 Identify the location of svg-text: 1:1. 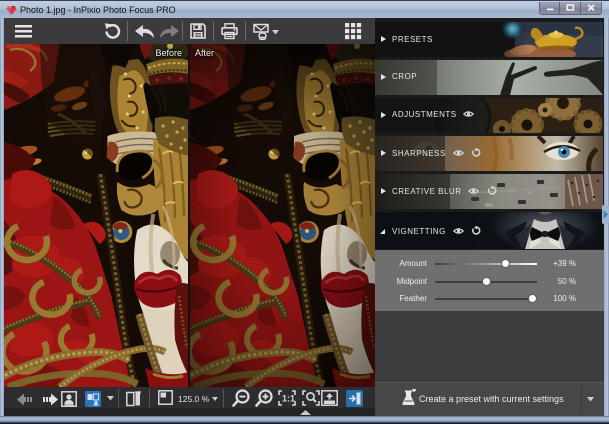
(288, 399).